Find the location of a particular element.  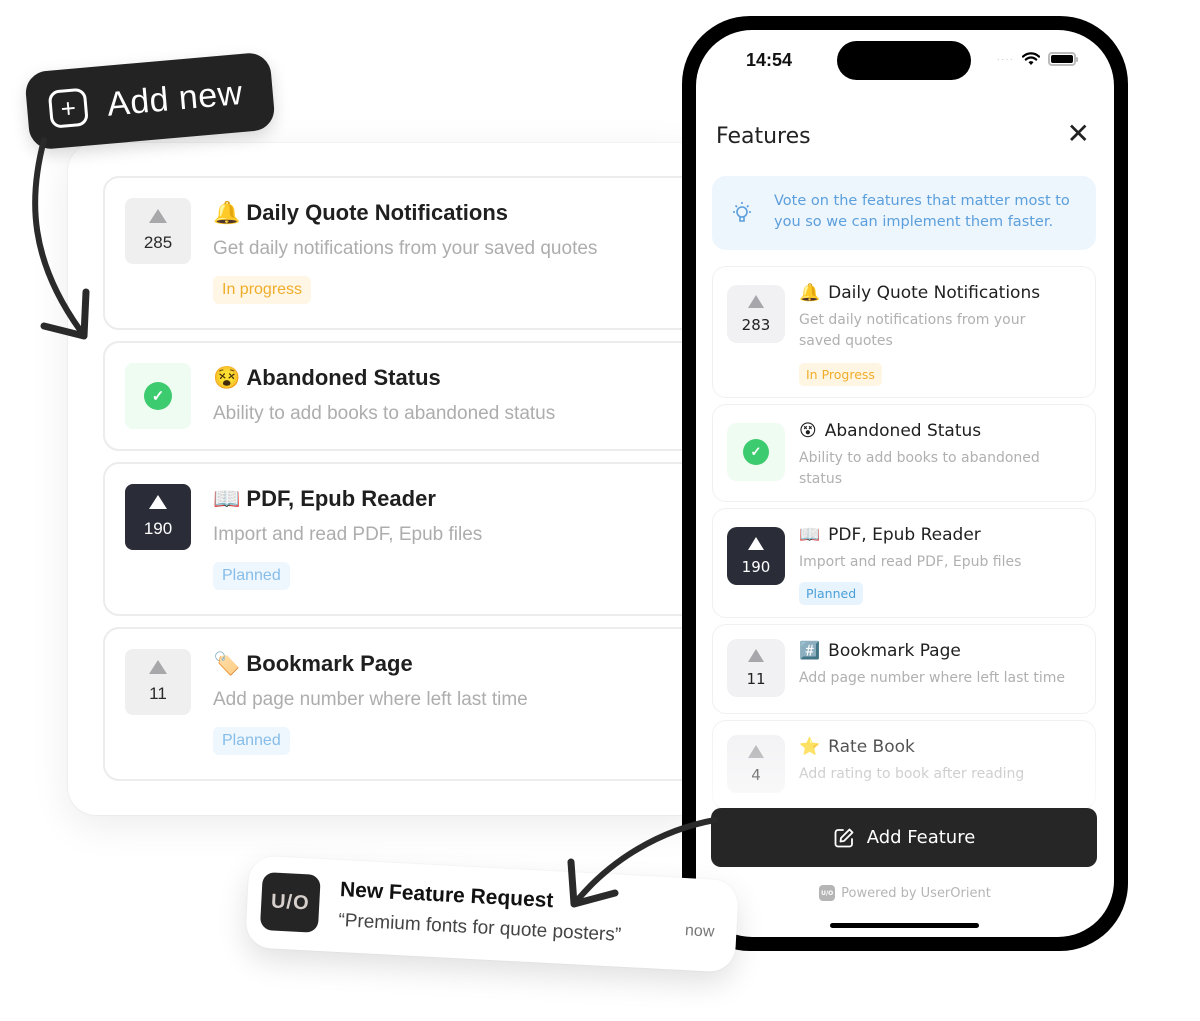

add-feature-label: Add Feature is located at coordinates (921, 837).